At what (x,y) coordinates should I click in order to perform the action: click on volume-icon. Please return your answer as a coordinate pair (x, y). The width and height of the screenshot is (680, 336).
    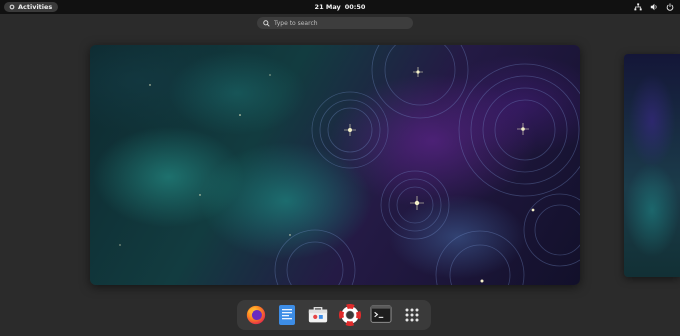
    Looking at the image, I should click on (654, 7).